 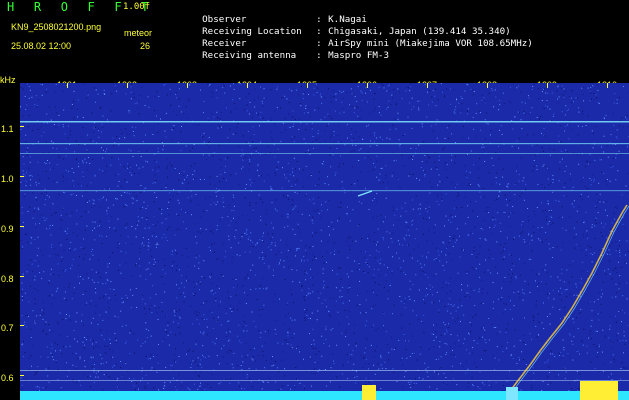 I want to click on y-tick-label: 1.0, so click(x=7, y=179).